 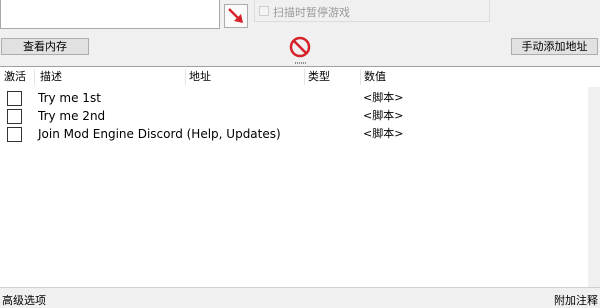 I want to click on add-address-manually-button: 手动添加地址, so click(x=554, y=46).